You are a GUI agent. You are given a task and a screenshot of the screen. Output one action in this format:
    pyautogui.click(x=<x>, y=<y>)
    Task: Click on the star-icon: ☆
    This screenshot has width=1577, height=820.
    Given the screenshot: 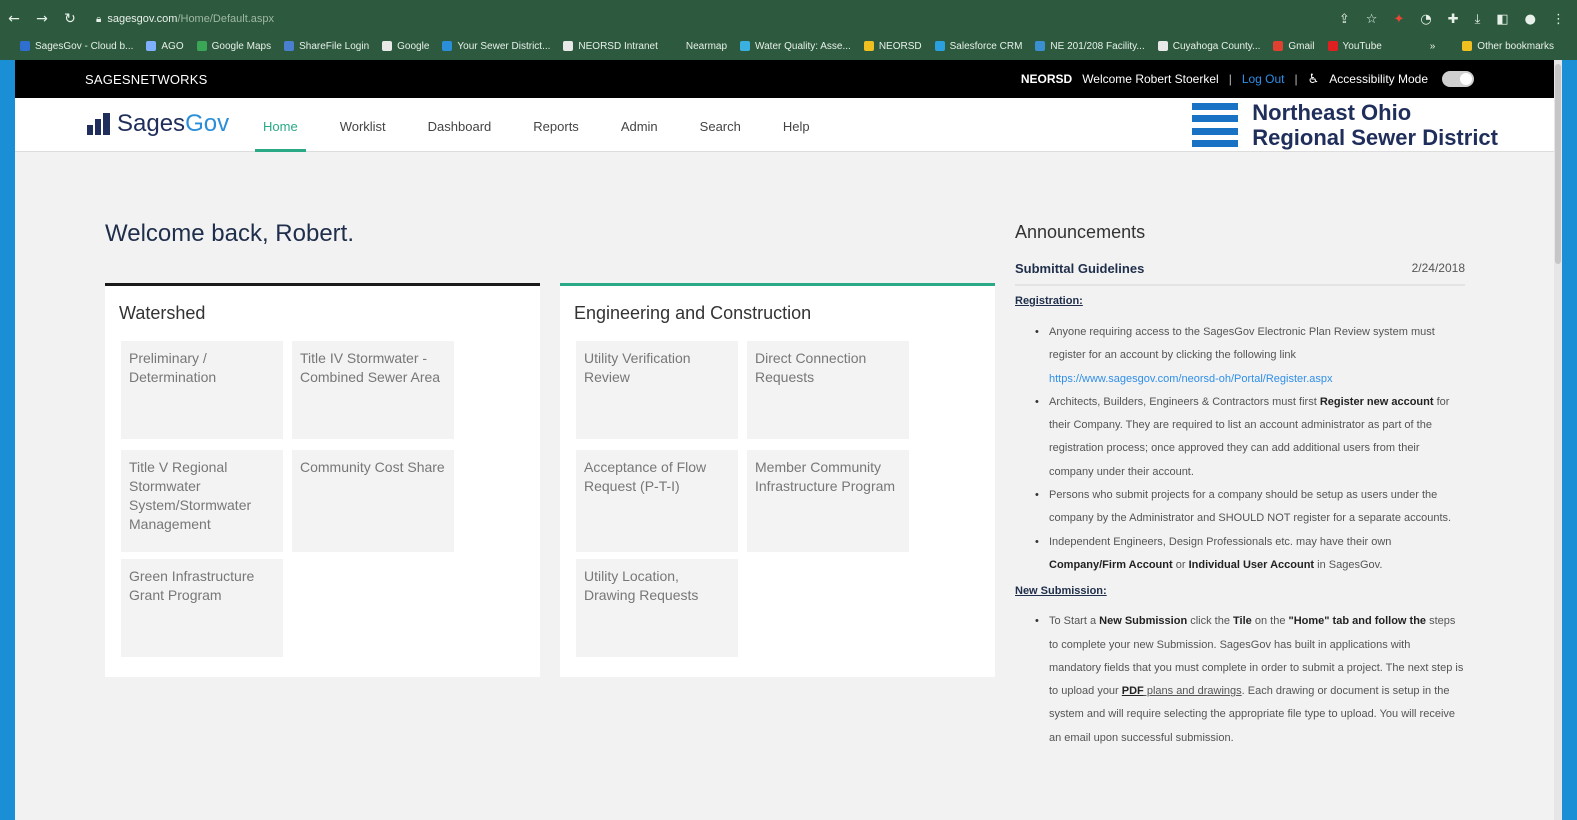 What is the action you would take?
    pyautogui.click(x=1372, y=19)
    